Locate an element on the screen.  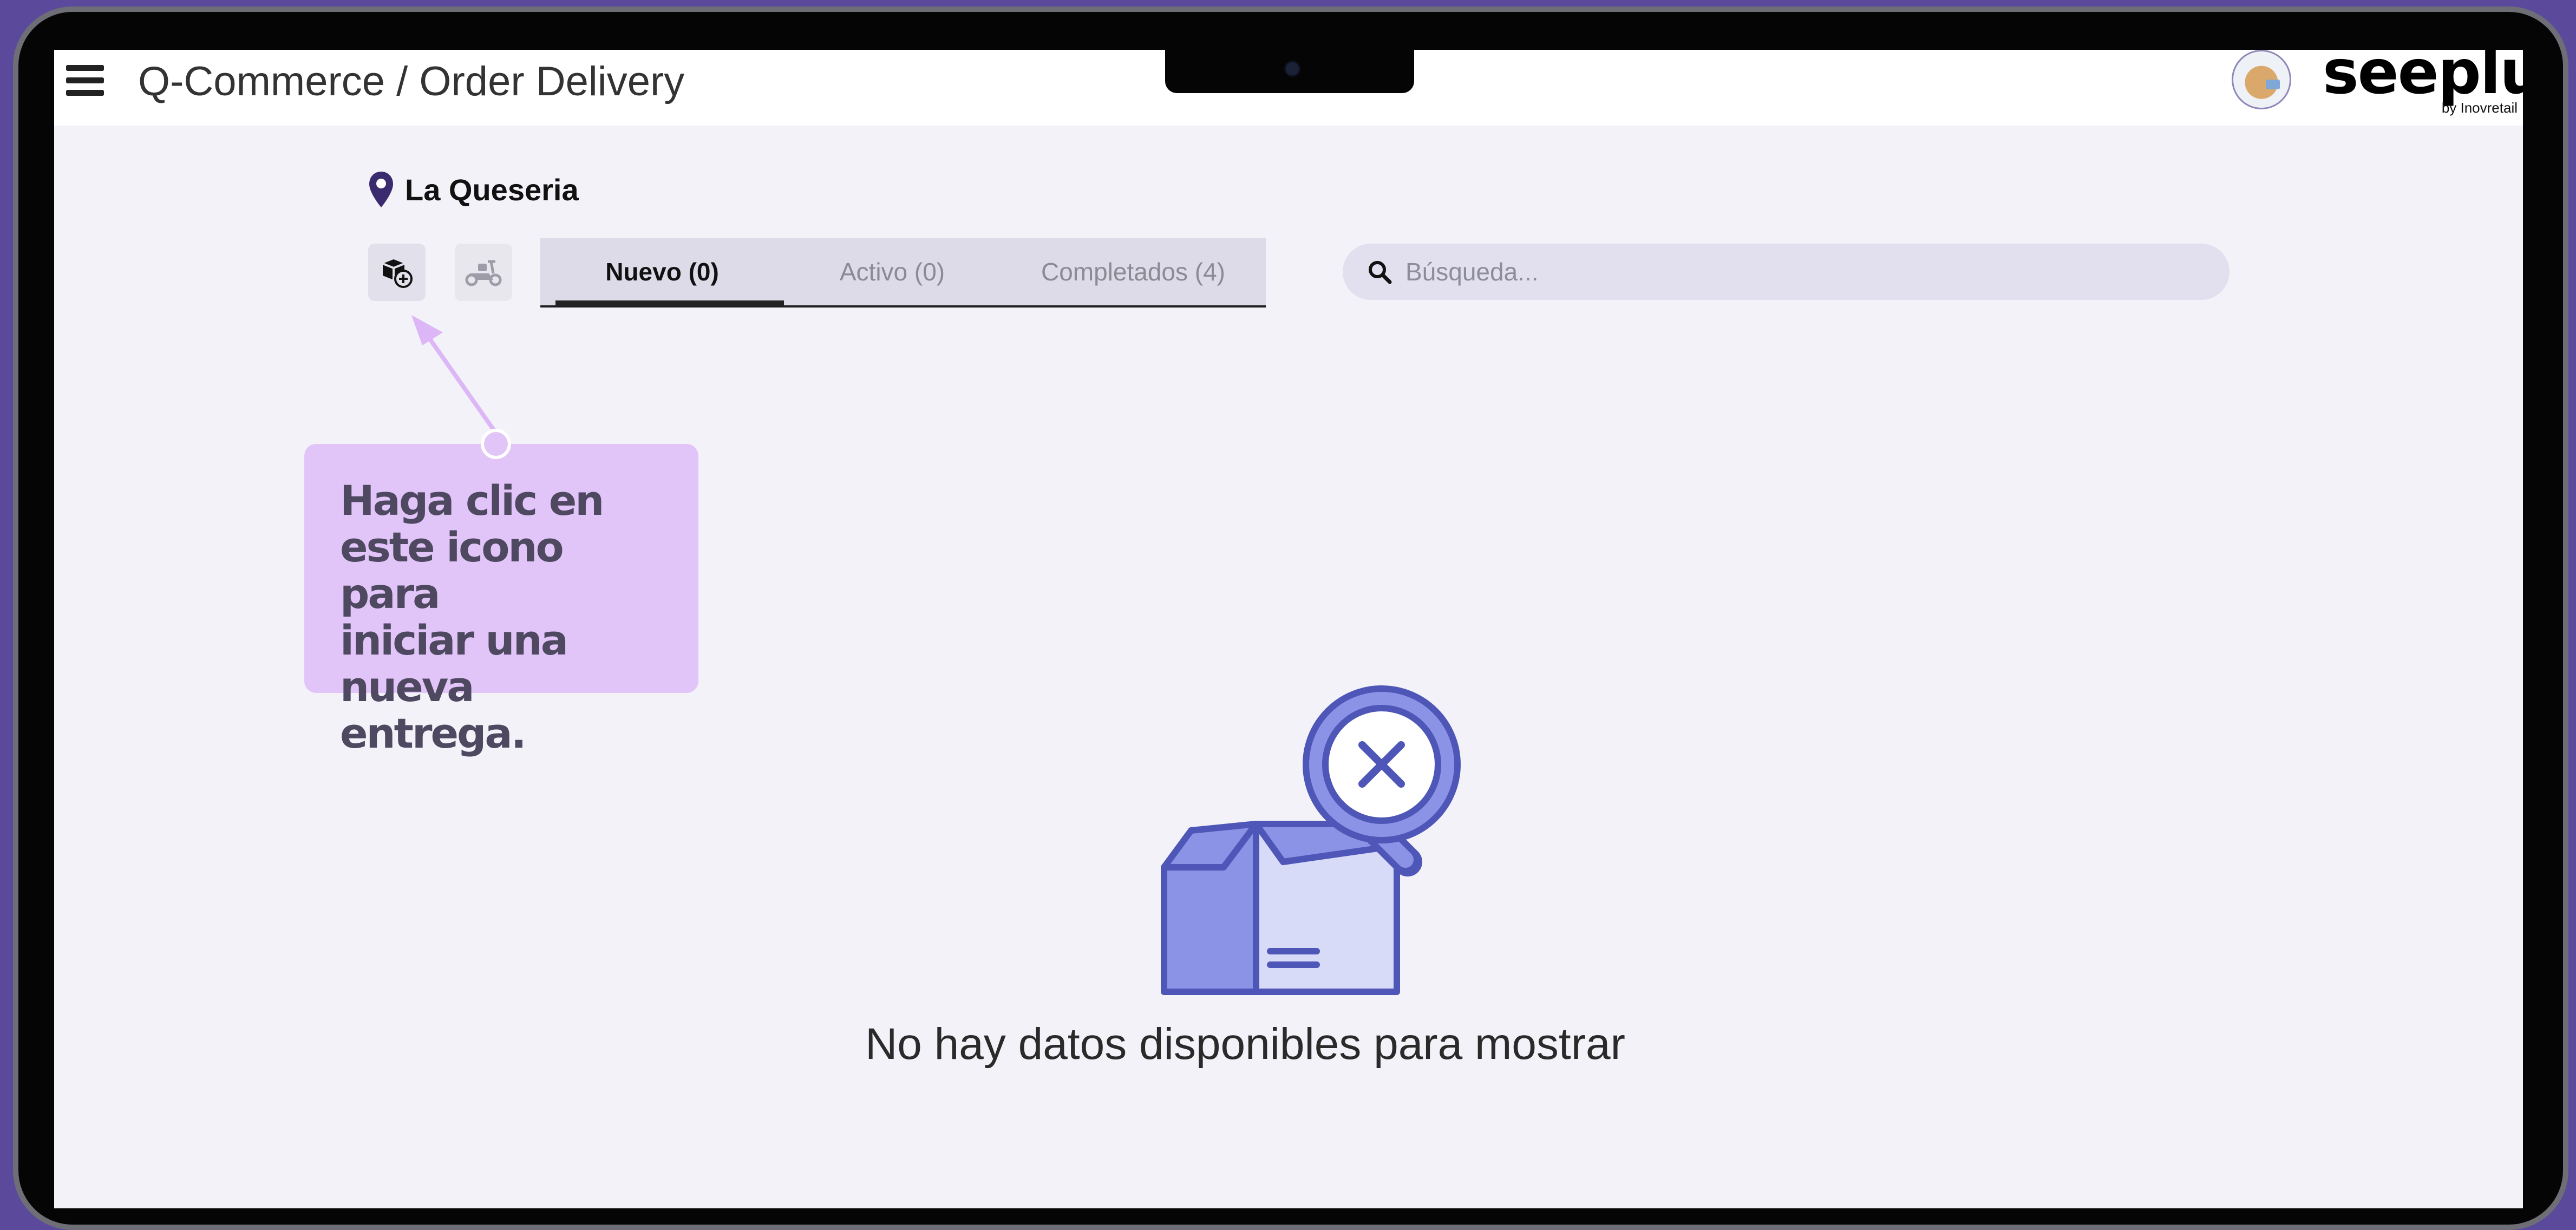
search-input is located at coordinates (1784, 272).